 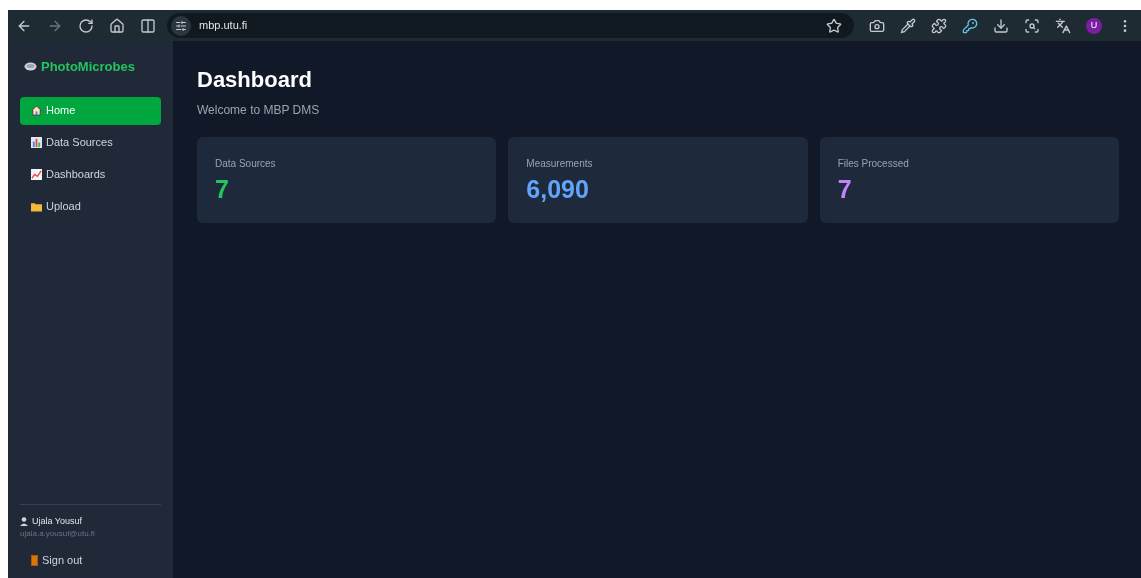 What do you see at coordinates (90, 174) in the screenshot?
I see `nav-item: Dashboards` at bounding box center [90, 174].